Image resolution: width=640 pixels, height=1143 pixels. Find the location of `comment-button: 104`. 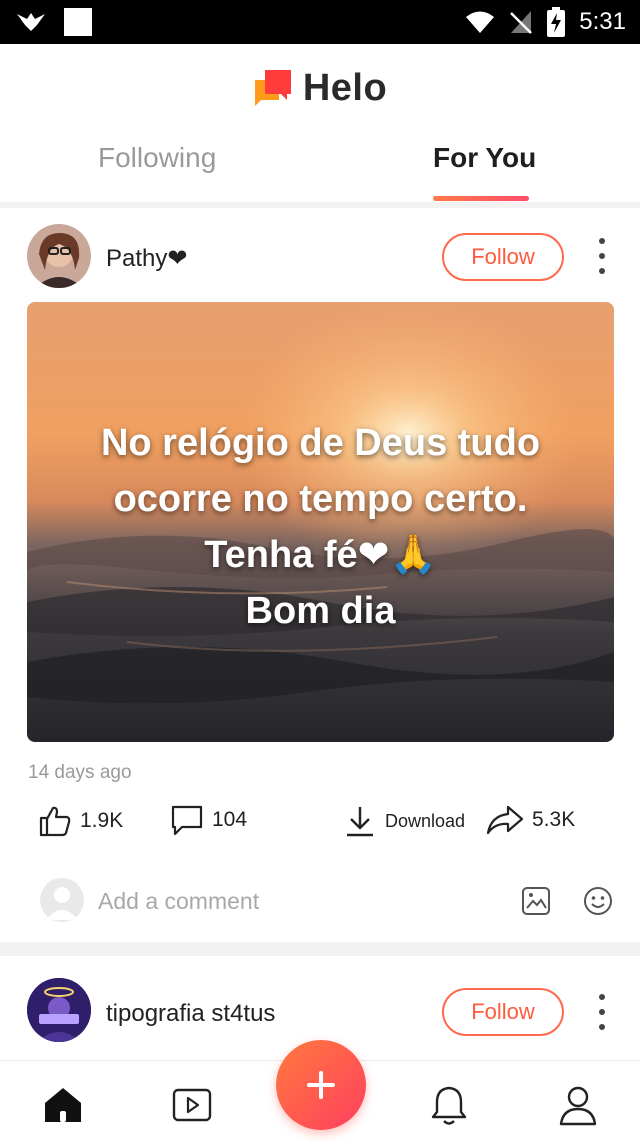

comment-button: 104 is located at coordinates (208, 820).